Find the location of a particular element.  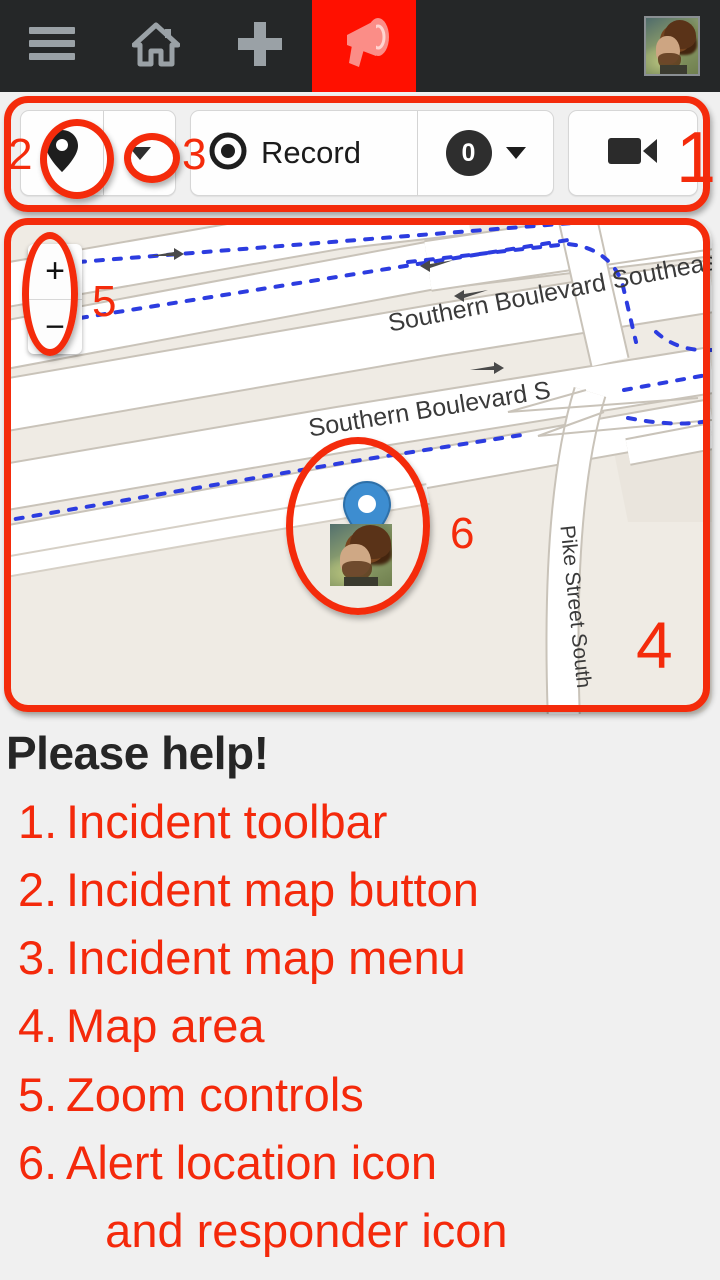

plus-icon is located at coordinates (260, 46).